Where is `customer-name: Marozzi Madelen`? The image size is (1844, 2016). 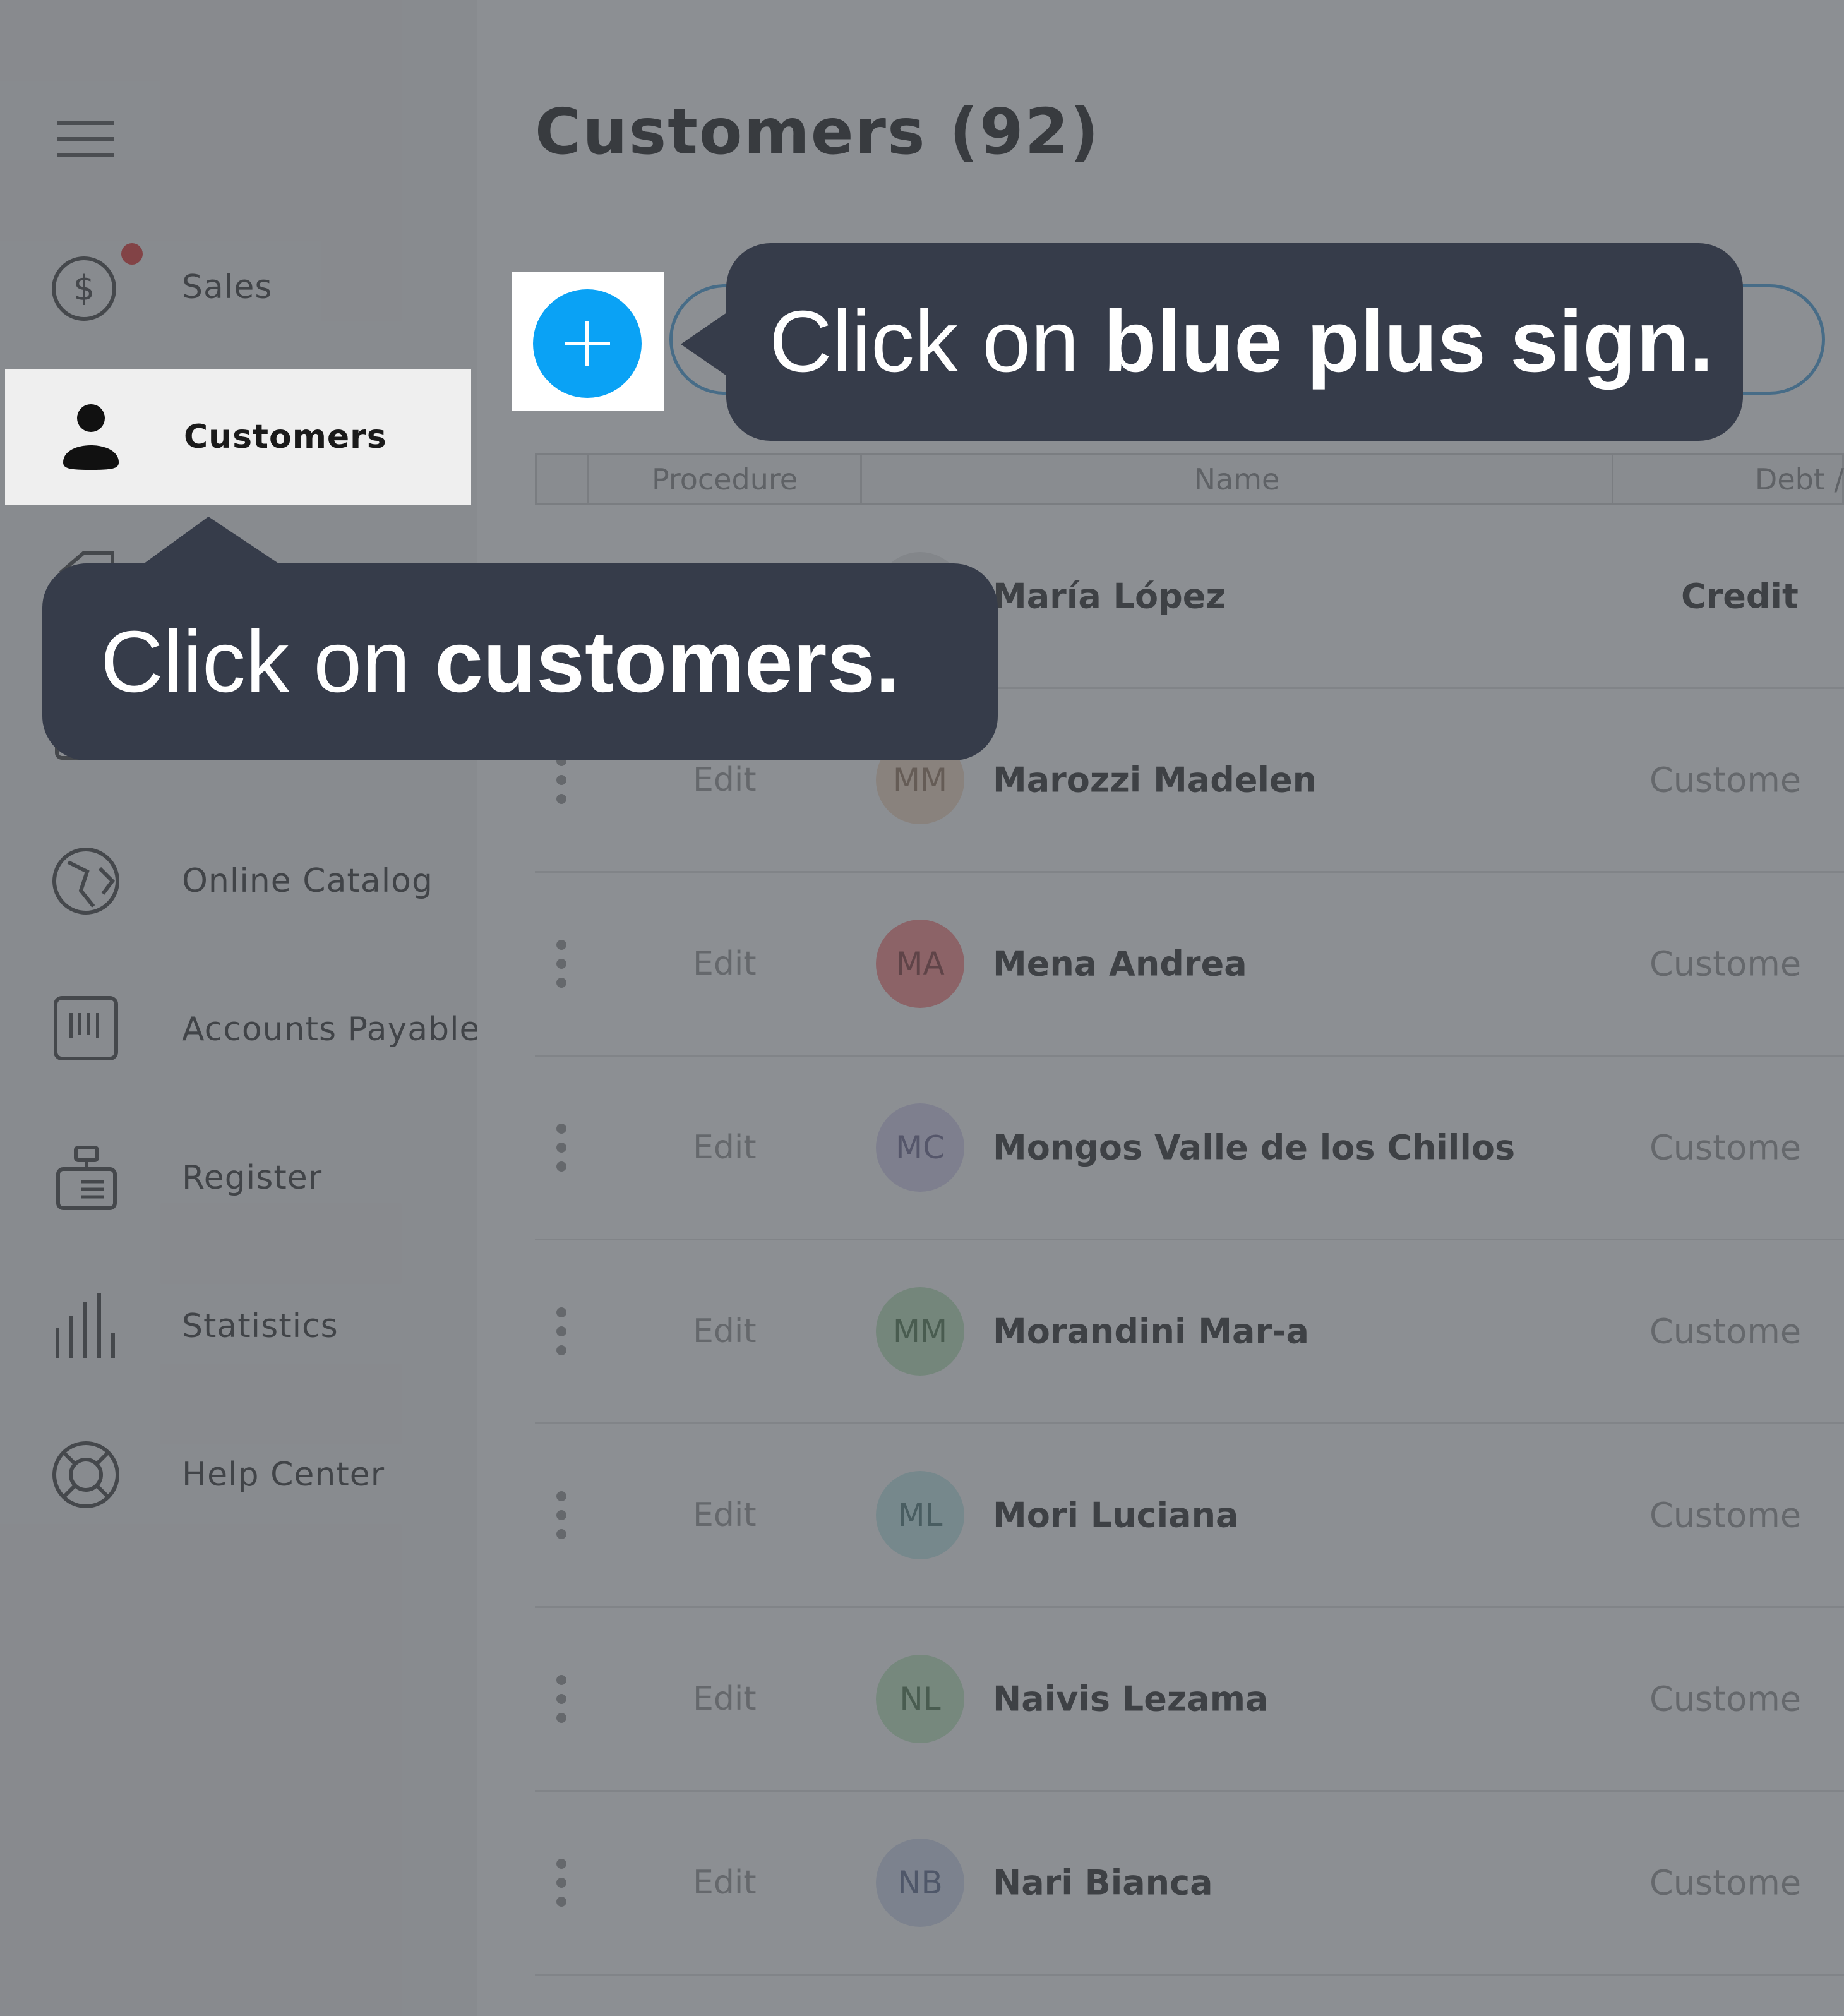
customer-name: Marozzi Madelen is located at coordinates (1155, 780).